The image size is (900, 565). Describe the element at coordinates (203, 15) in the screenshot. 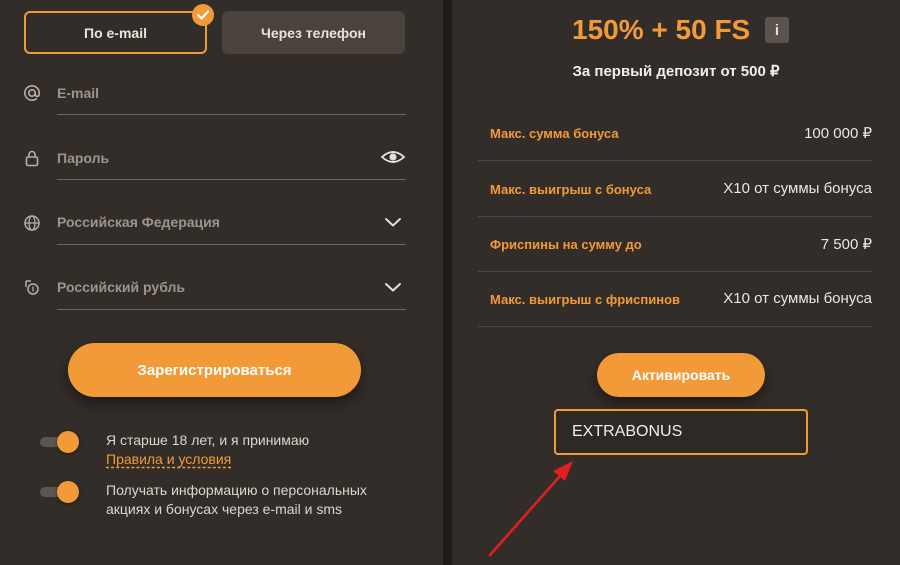

I see `checkmark-icon` at that location.